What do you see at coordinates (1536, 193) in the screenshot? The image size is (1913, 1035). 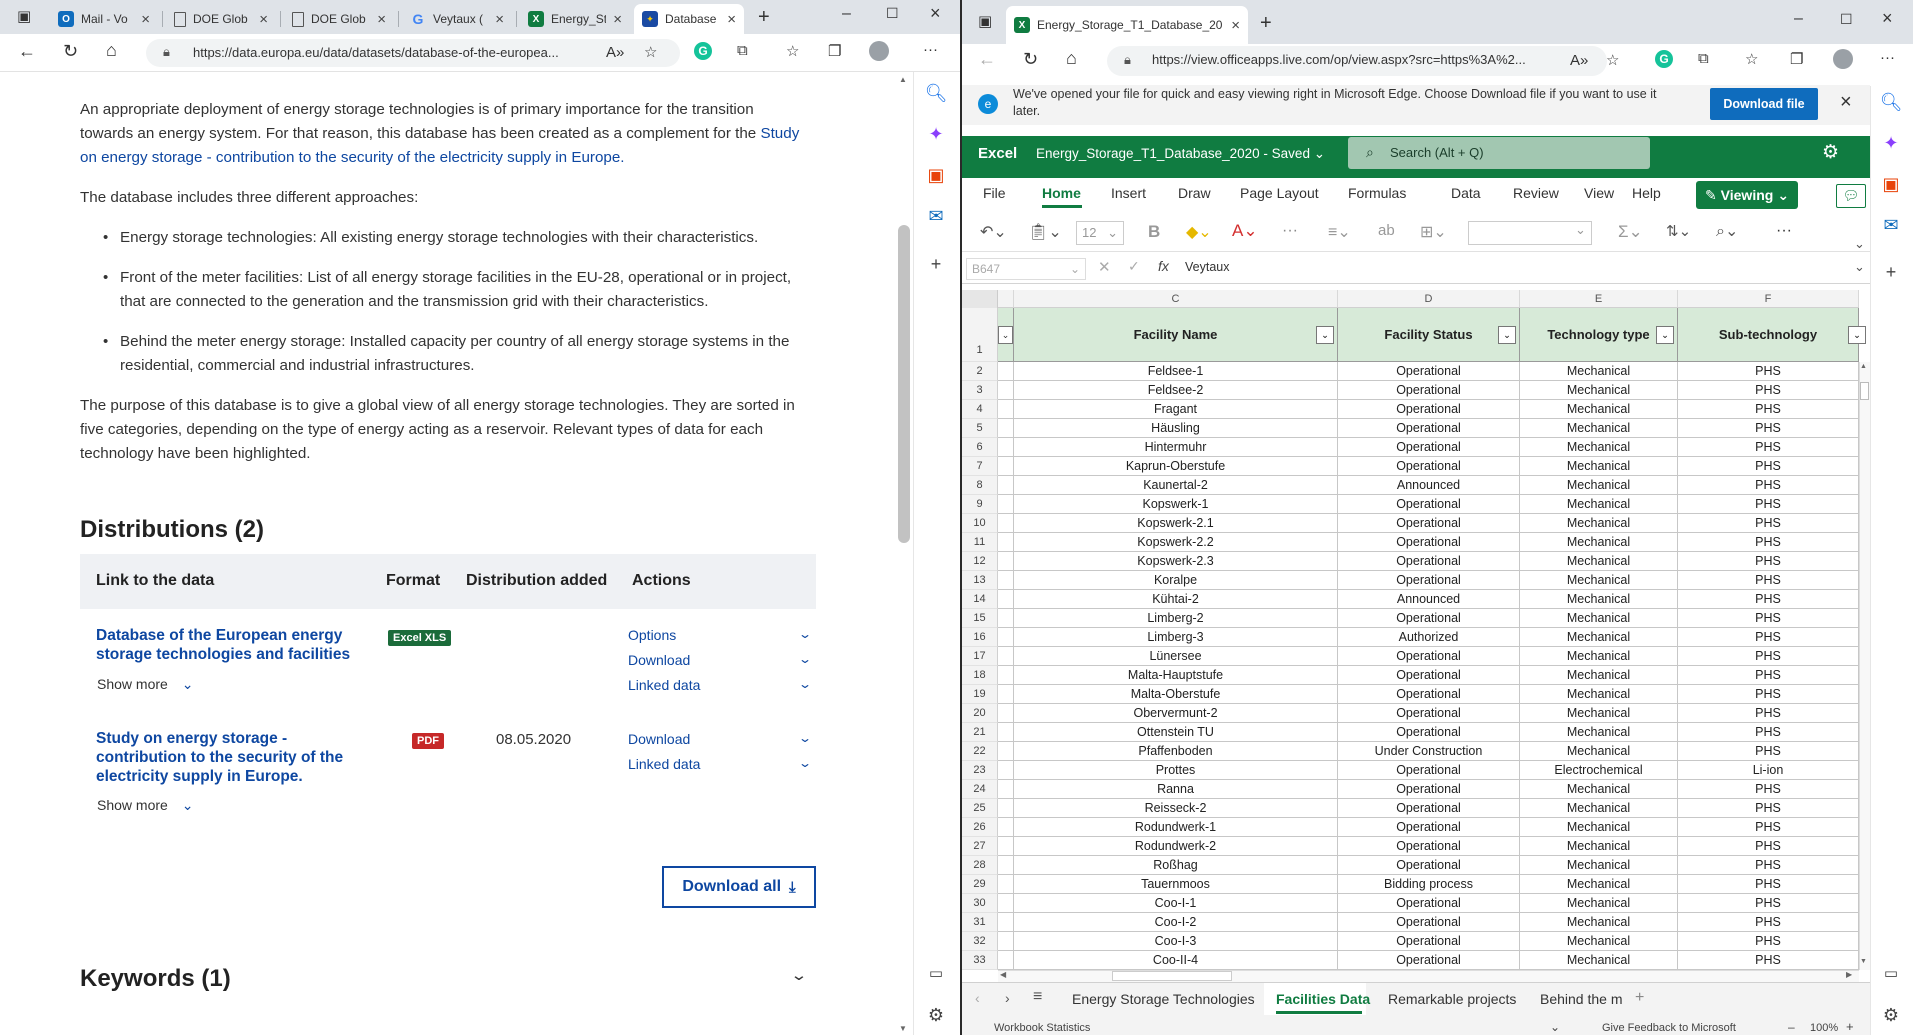 I see `tab-review: Review` at bounding box center [1536, 193].